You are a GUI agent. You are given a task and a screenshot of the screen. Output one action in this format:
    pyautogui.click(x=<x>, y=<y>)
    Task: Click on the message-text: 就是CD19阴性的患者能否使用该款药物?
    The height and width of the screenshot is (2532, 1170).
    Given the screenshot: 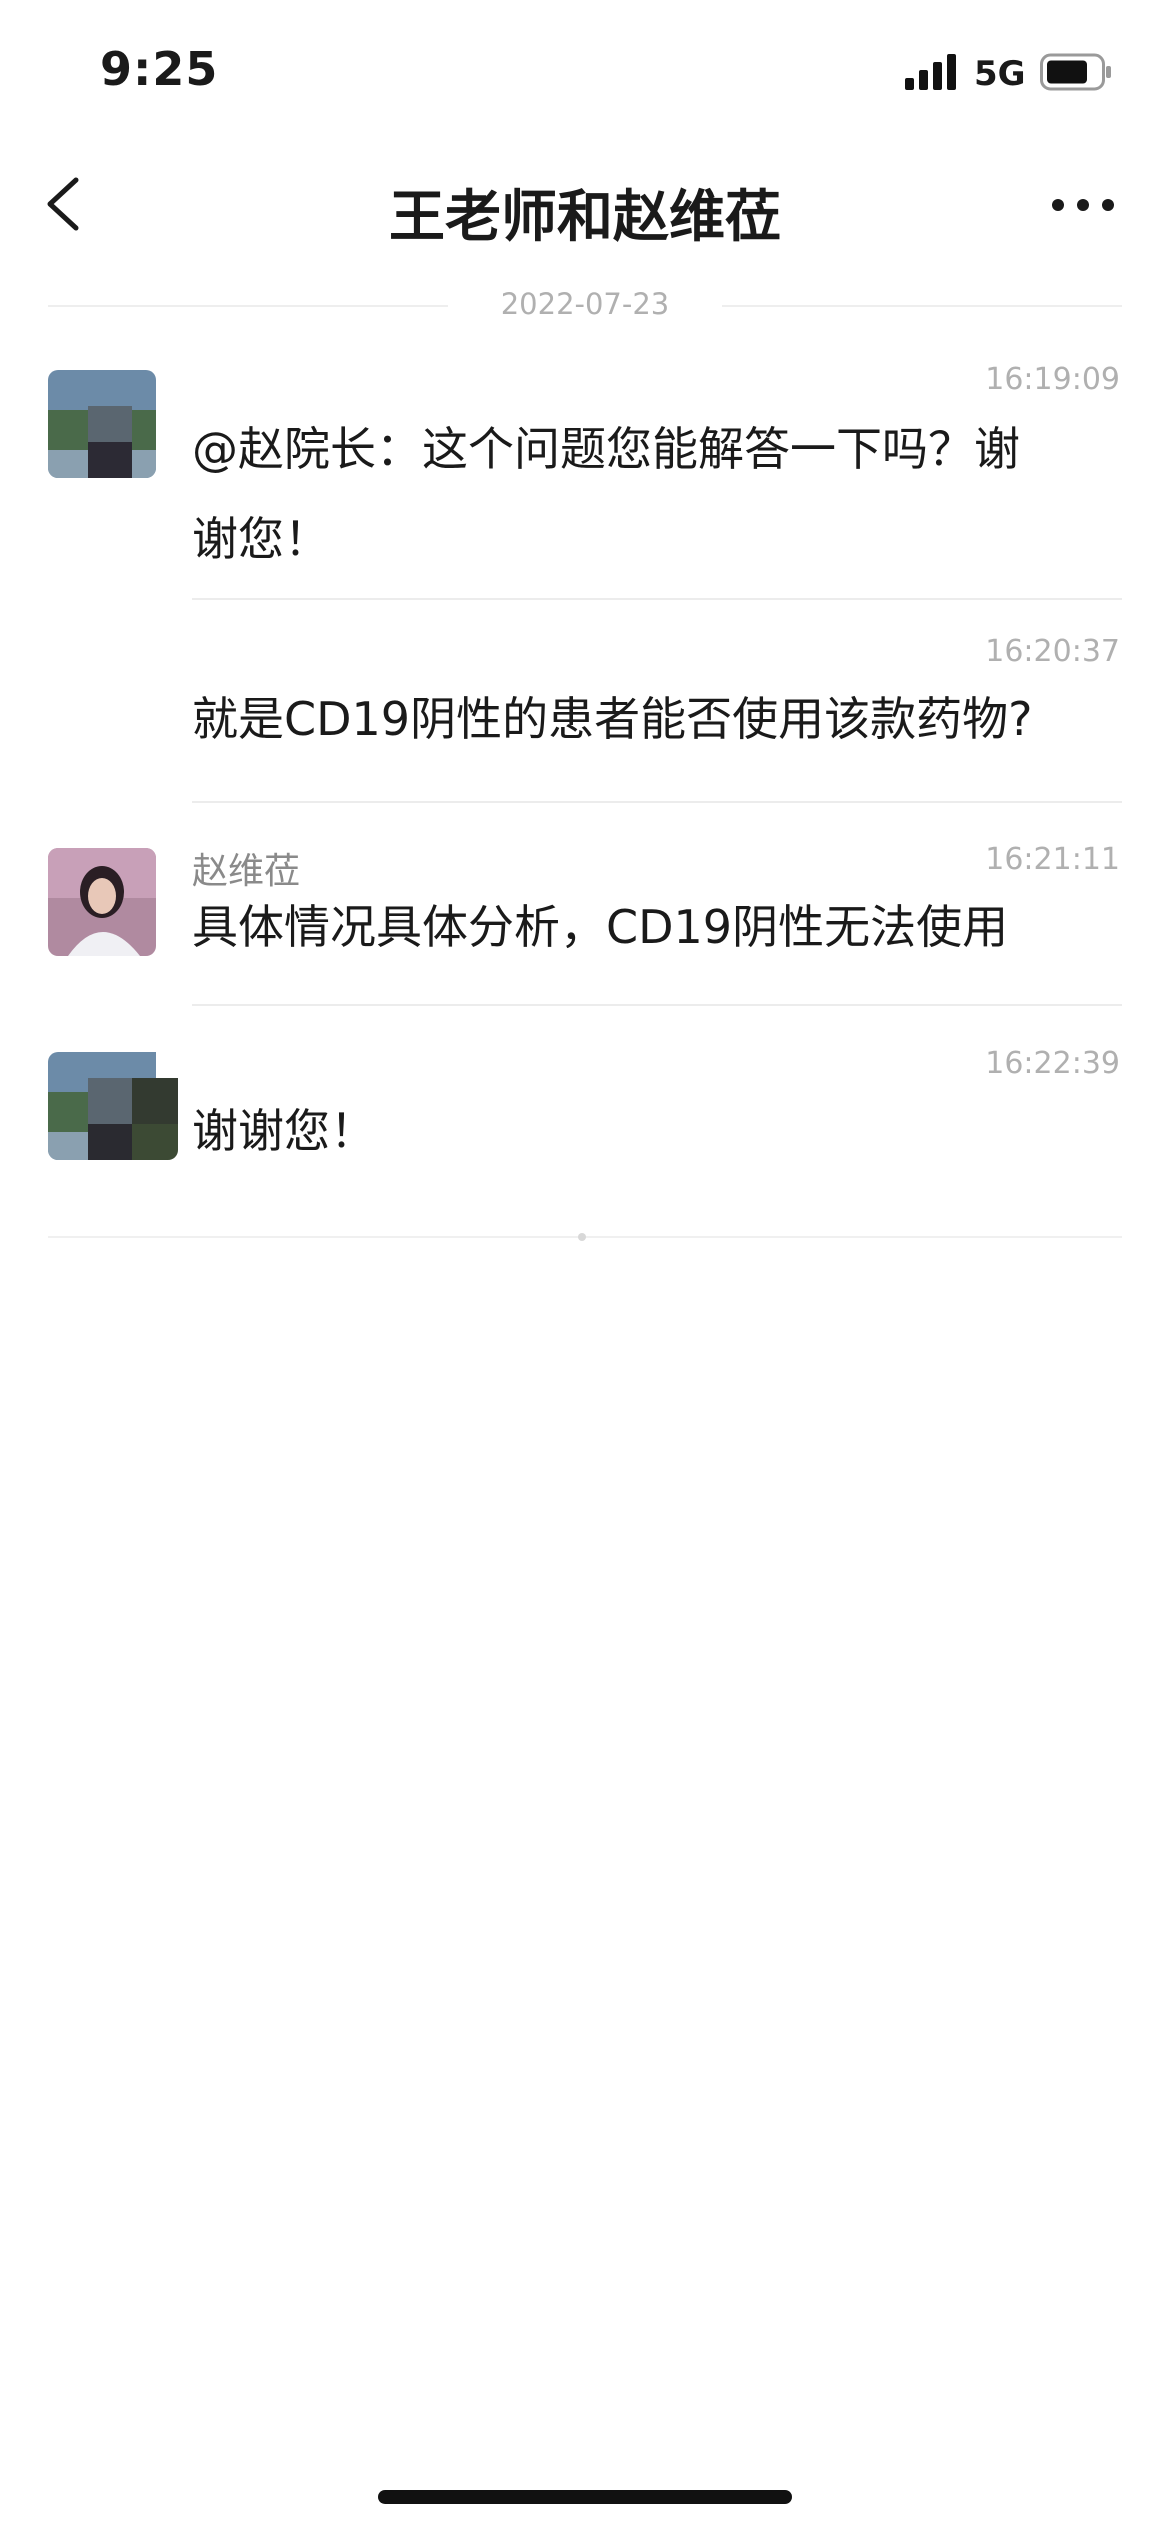 What is the action you would take?
    pyautogui.click(x=672, y=719)
    